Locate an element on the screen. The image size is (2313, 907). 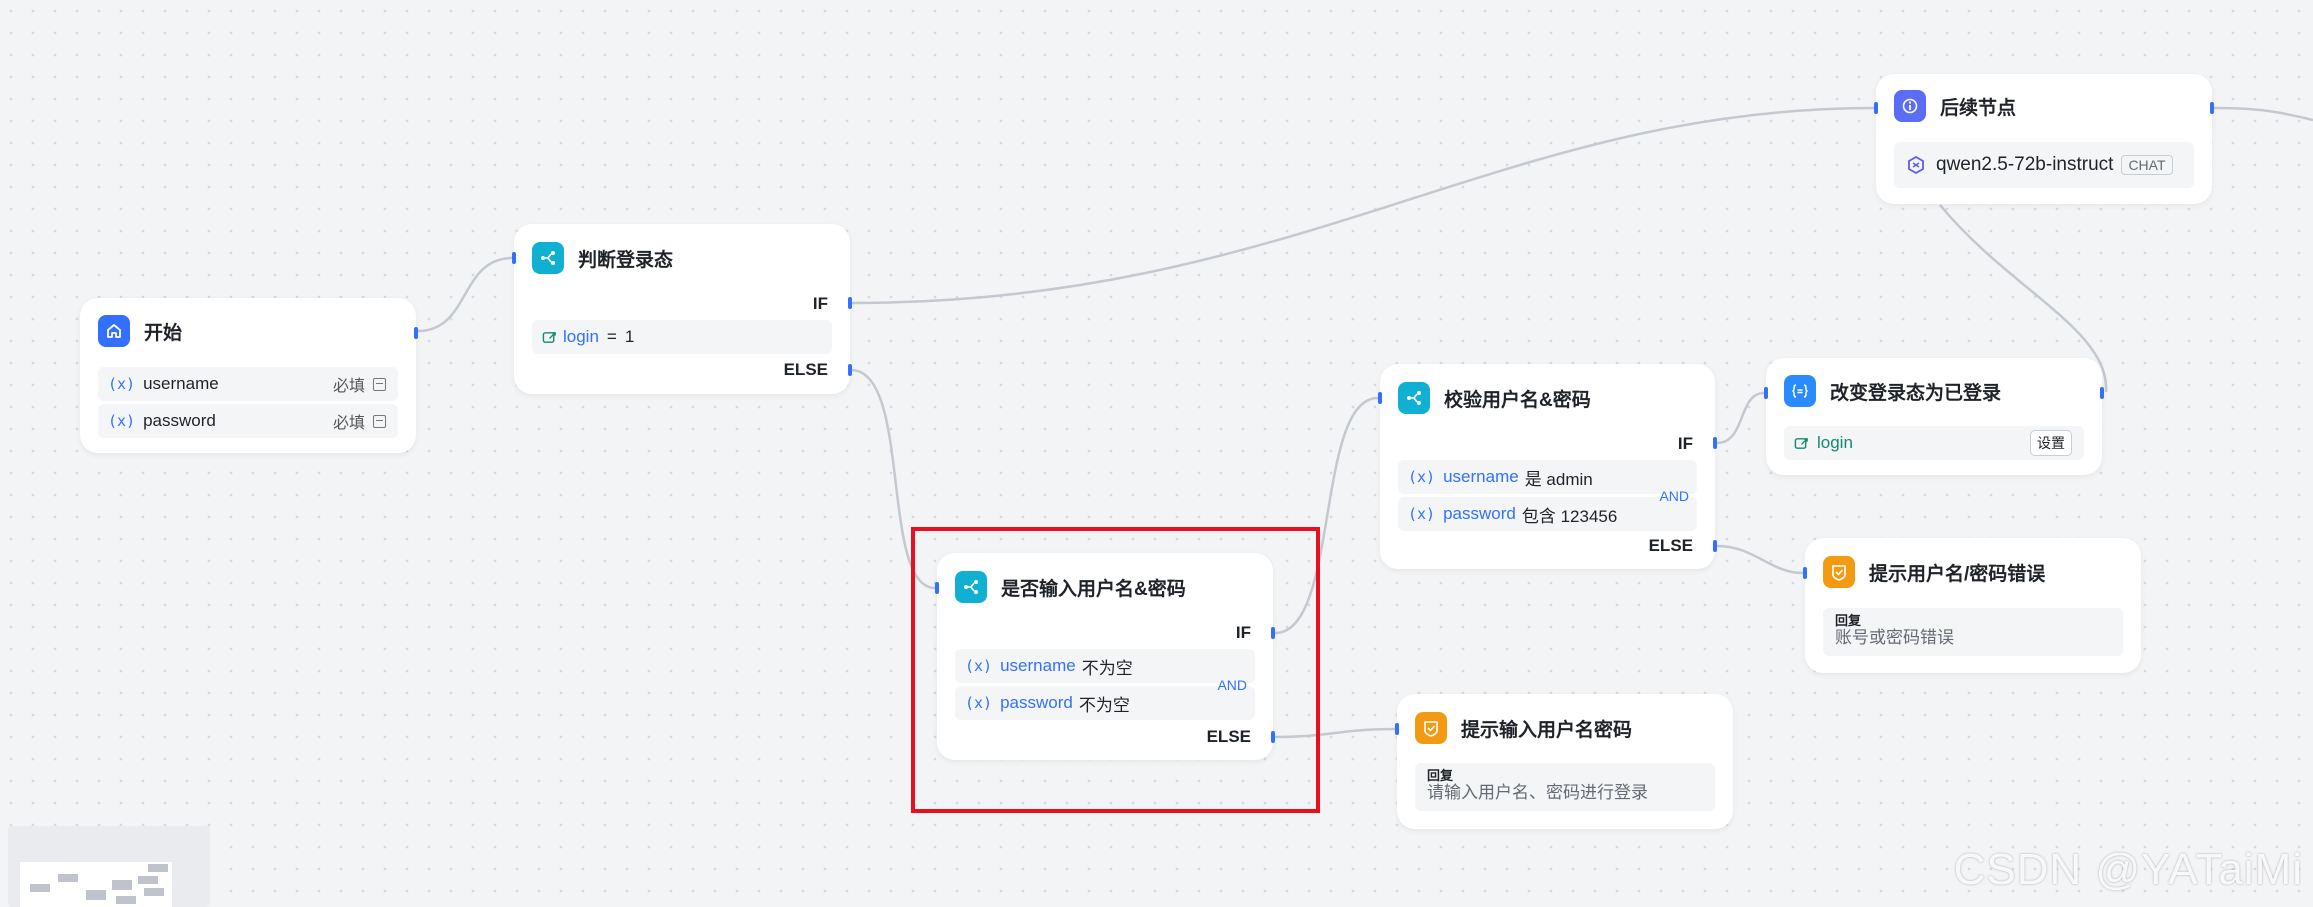
minimap is located at coordinates (109, 866).